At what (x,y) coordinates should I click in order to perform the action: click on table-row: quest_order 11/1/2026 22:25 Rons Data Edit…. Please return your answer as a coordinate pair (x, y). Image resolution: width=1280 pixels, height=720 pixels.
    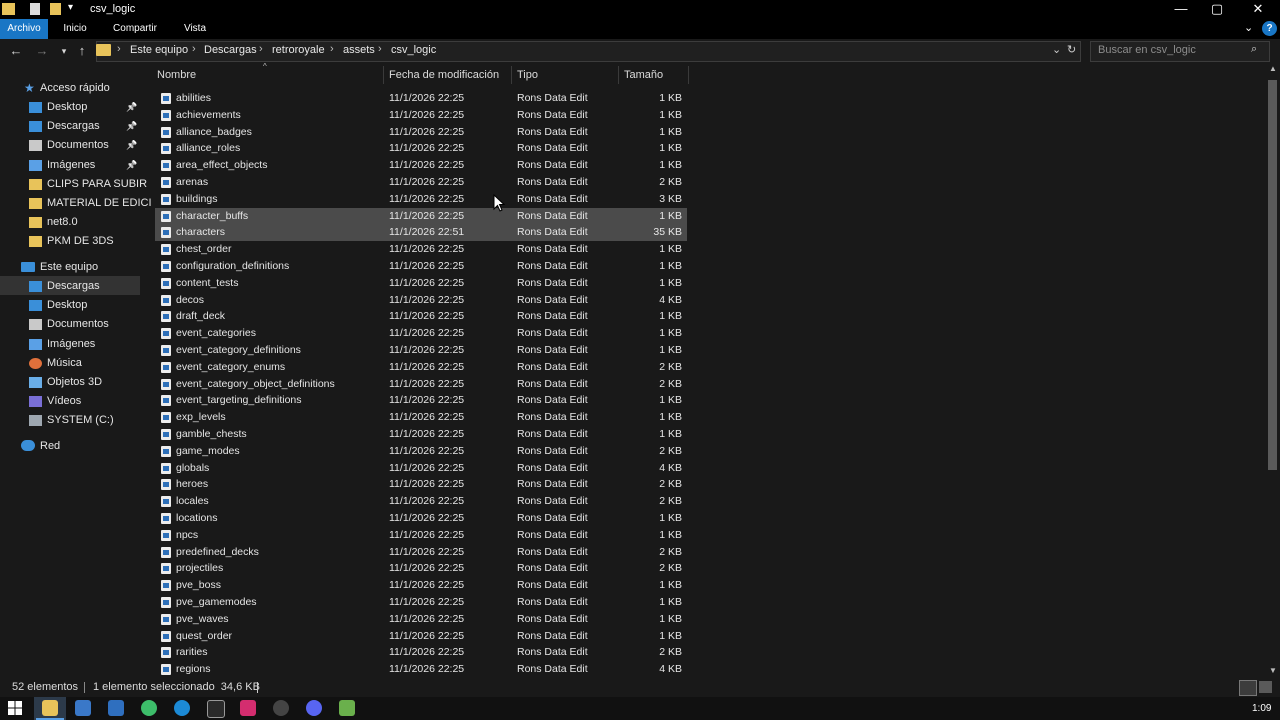
    Looking at the image, I should click on (421, 636).